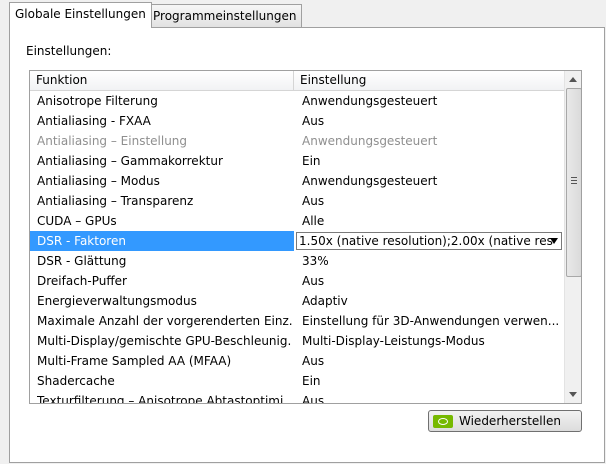 This screenshot has width=606, height=464. I want to click on row-function: Multi-Frame Sampled AA (MFAA), so click(134, 361).